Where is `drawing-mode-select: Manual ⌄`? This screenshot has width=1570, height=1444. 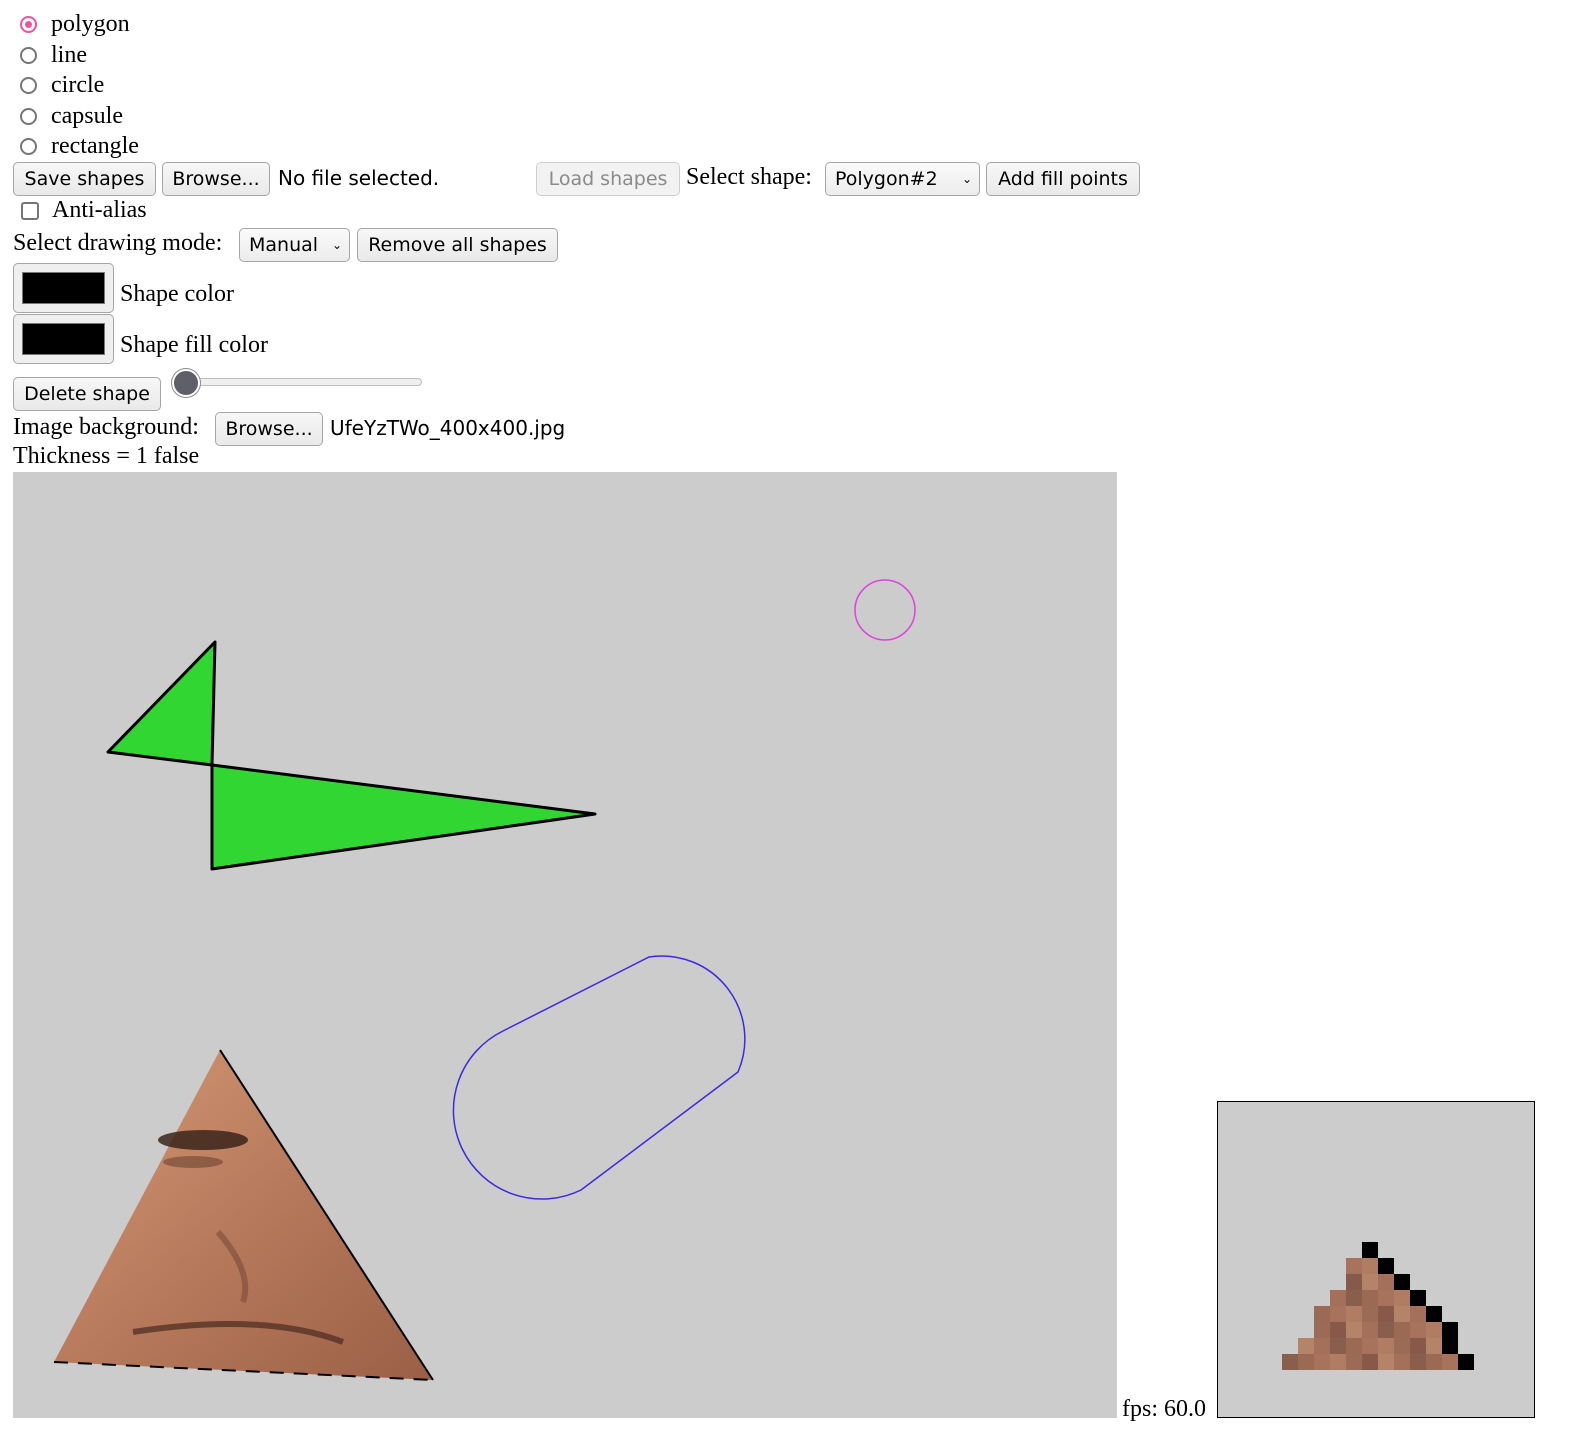
drawing-mode-select: Manual ⌄ is located at coordinates (294, 245).